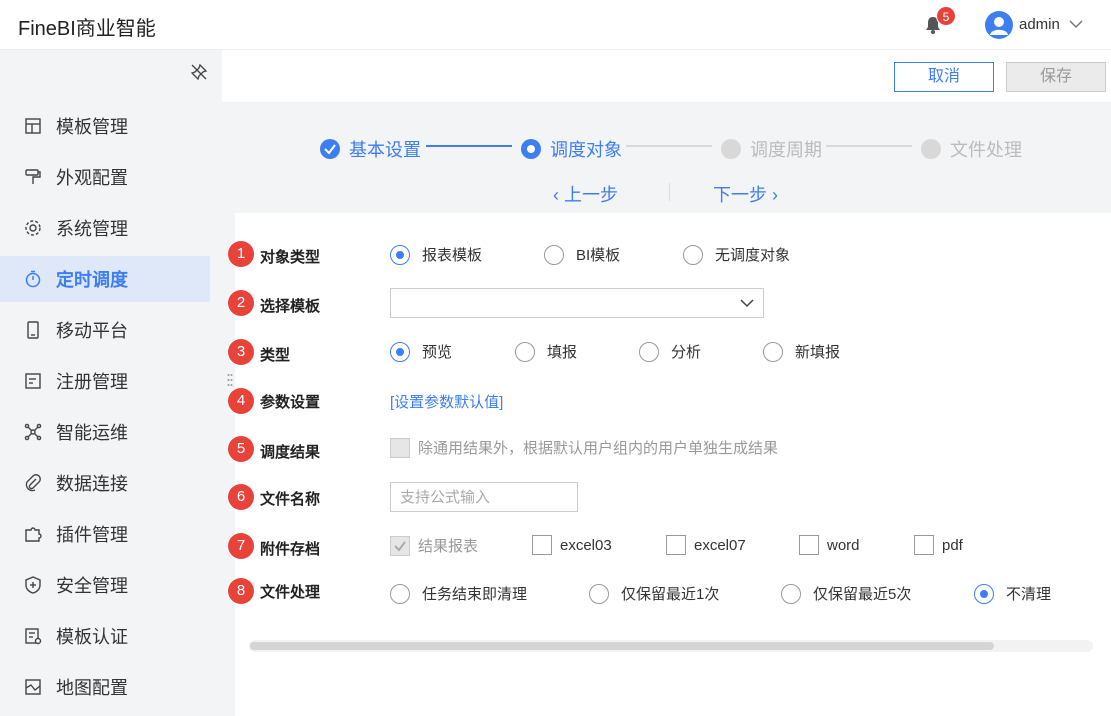 This screenshot has height=716, width=1111. What do you see at coordinates (786, 150) in the screenshot?
I see `step-label: 调度周期` at bounding box center [786, 150].